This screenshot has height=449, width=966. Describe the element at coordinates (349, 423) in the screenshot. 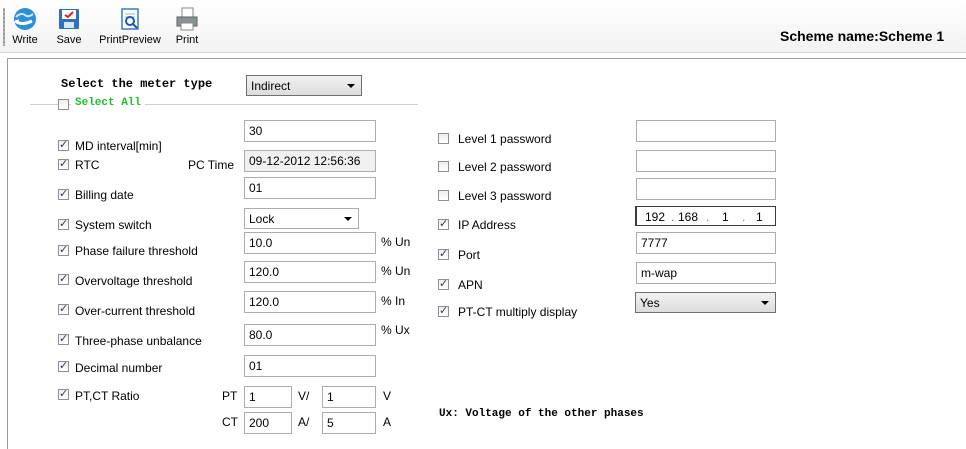

I see `ct-secondary-field` at that location.